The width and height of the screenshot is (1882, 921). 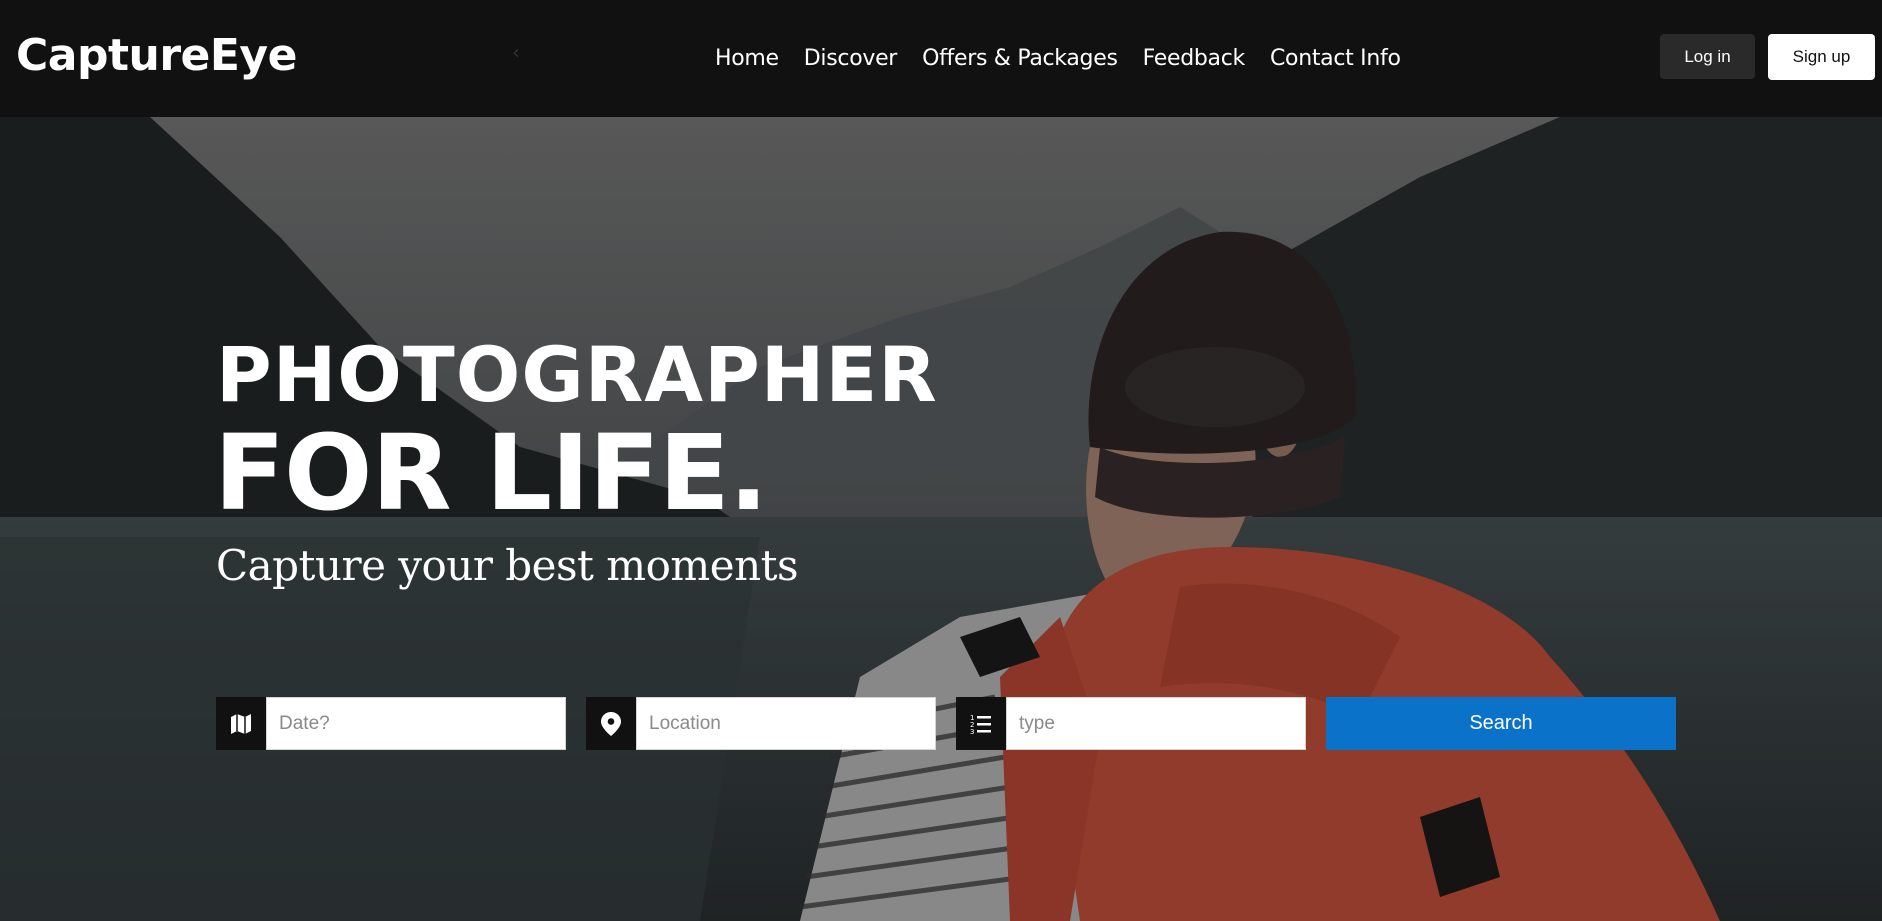 I want to click on svg-text: 3, so click(x=972, y=731).